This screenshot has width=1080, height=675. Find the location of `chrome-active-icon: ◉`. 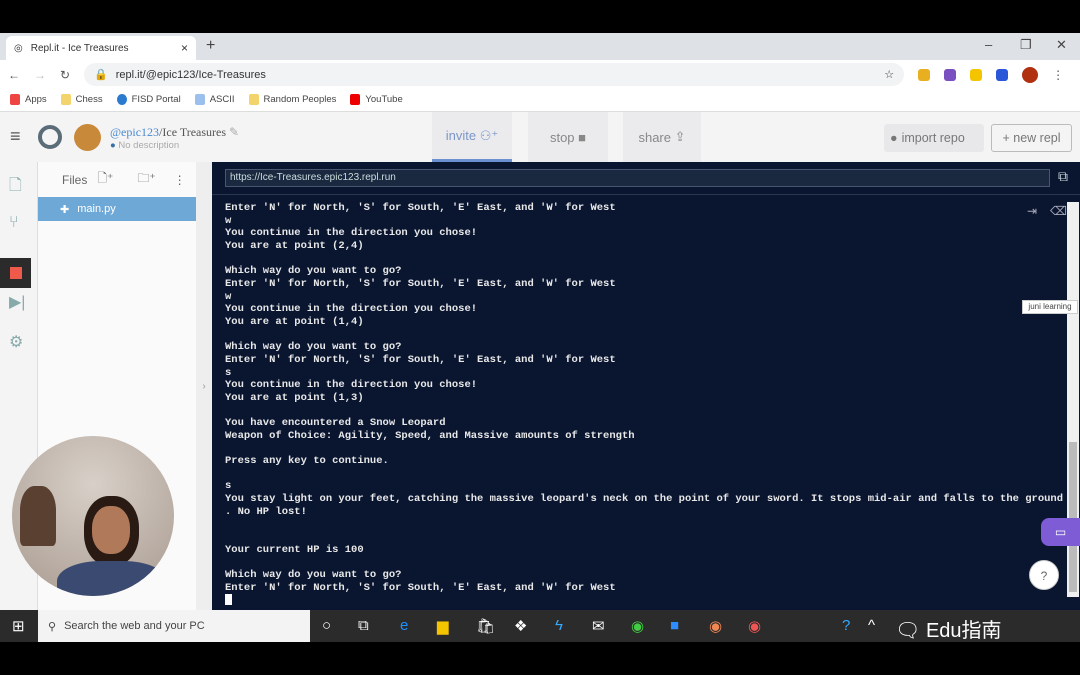

chrome-active-icon: ◉ is located at coordinates (754, 626).